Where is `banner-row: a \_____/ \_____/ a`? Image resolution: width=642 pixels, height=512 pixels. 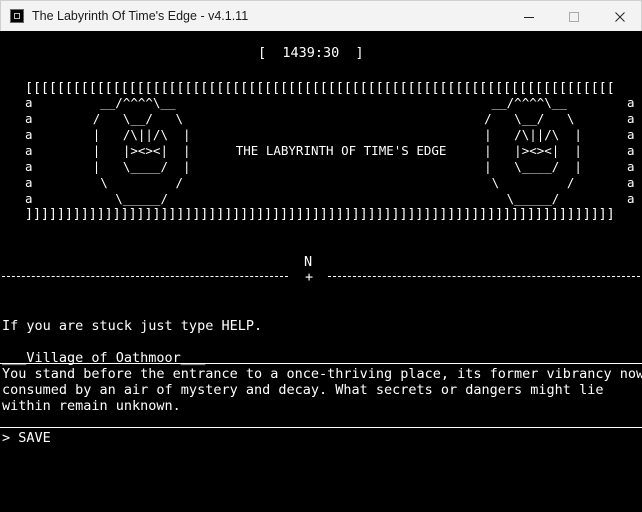
banner-row: a \_____/ \_____/ a is located at coordinates (330, 198).